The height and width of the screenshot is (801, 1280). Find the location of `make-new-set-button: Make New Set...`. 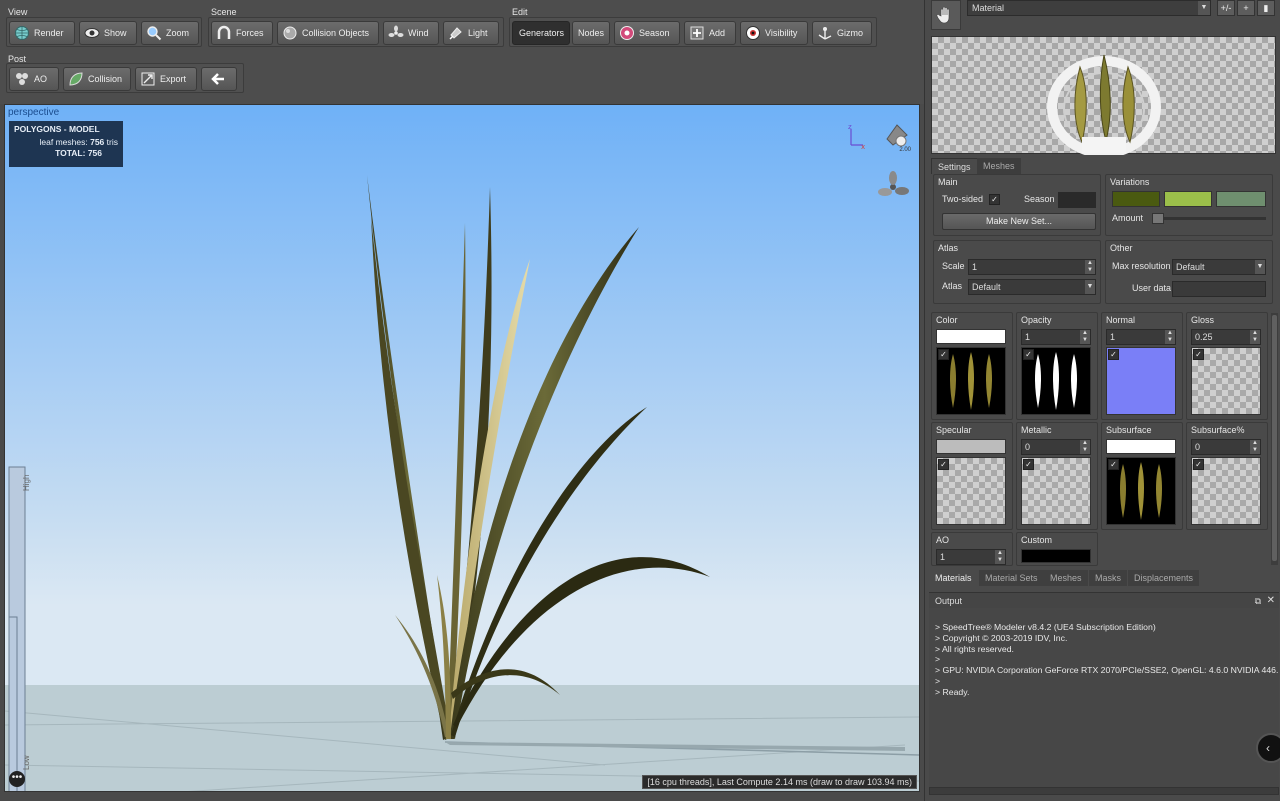

make-new-set-button: Make New Set... is located at coordinates (1019, 221).